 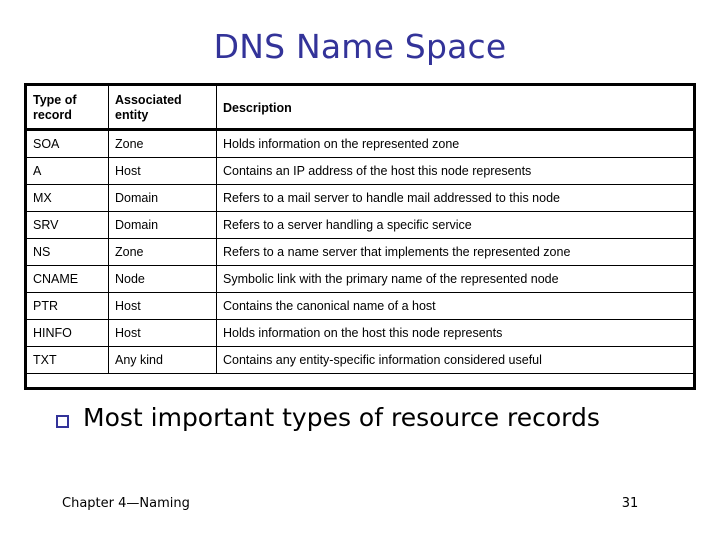 I want to click on cell-record-type: SOA, so click(x=67, y=144).